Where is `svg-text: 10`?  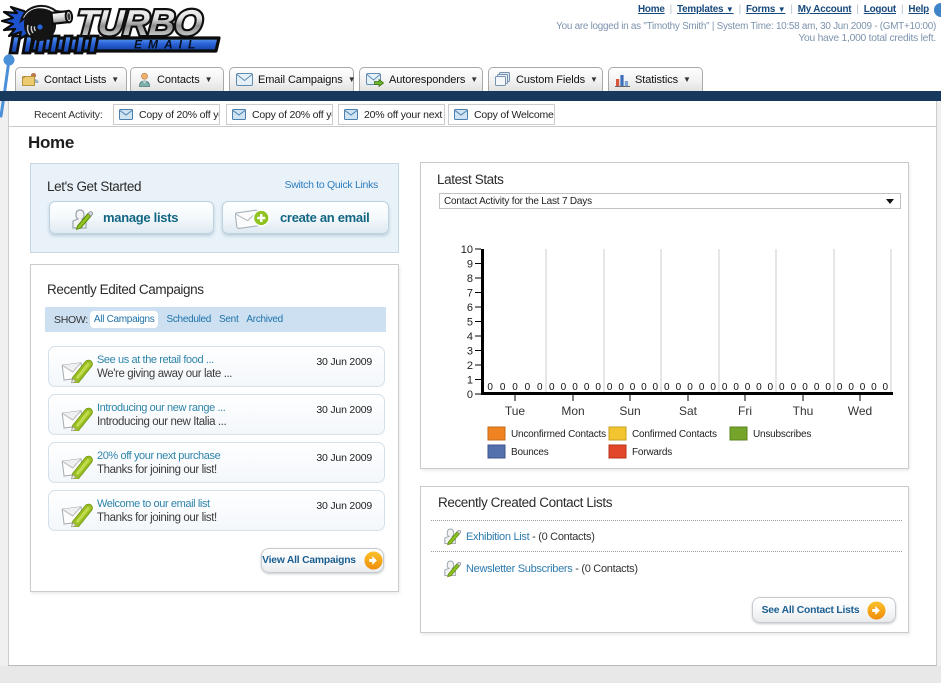
svg-text: 10 is located at coordinates (467, 250).